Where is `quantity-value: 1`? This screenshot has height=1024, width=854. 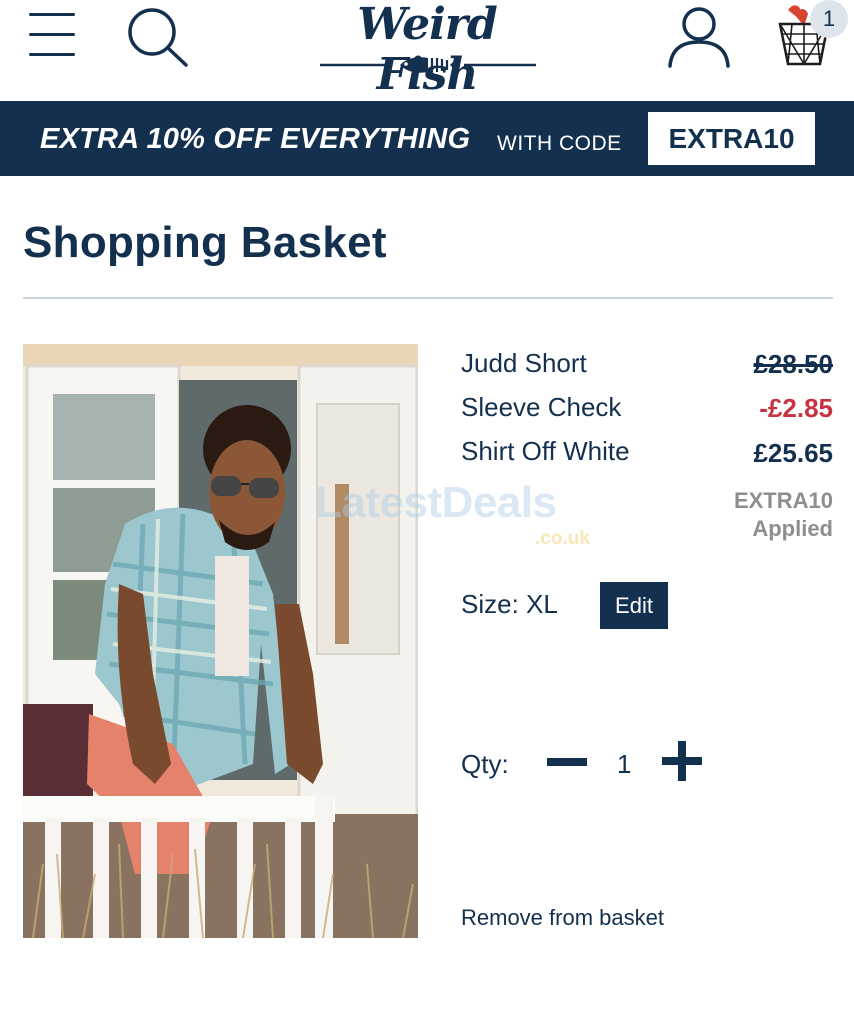
quantity-value: 1 is located at coordinates (624, 764).